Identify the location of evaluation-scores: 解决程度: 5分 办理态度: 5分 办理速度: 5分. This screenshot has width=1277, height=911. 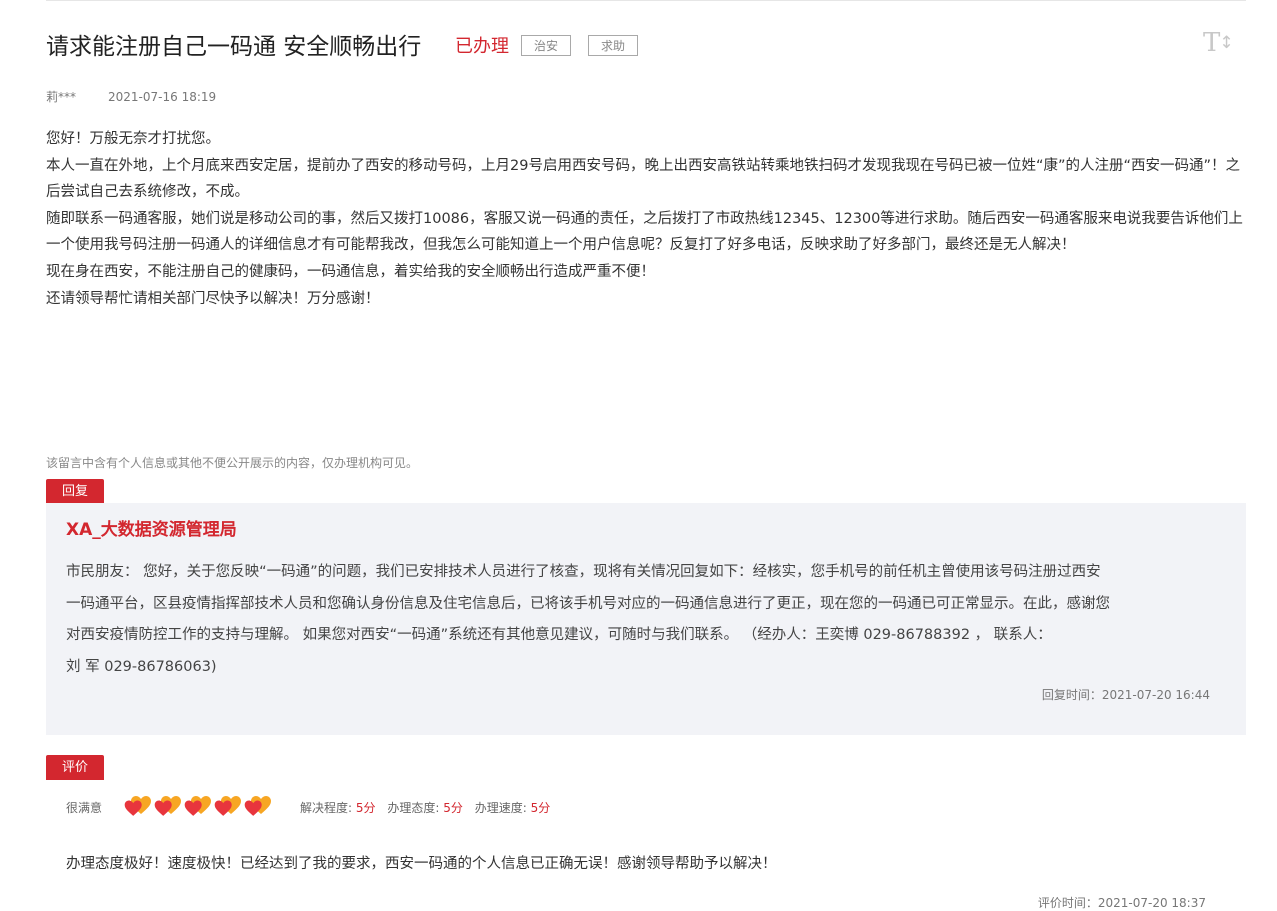
(429, 808).